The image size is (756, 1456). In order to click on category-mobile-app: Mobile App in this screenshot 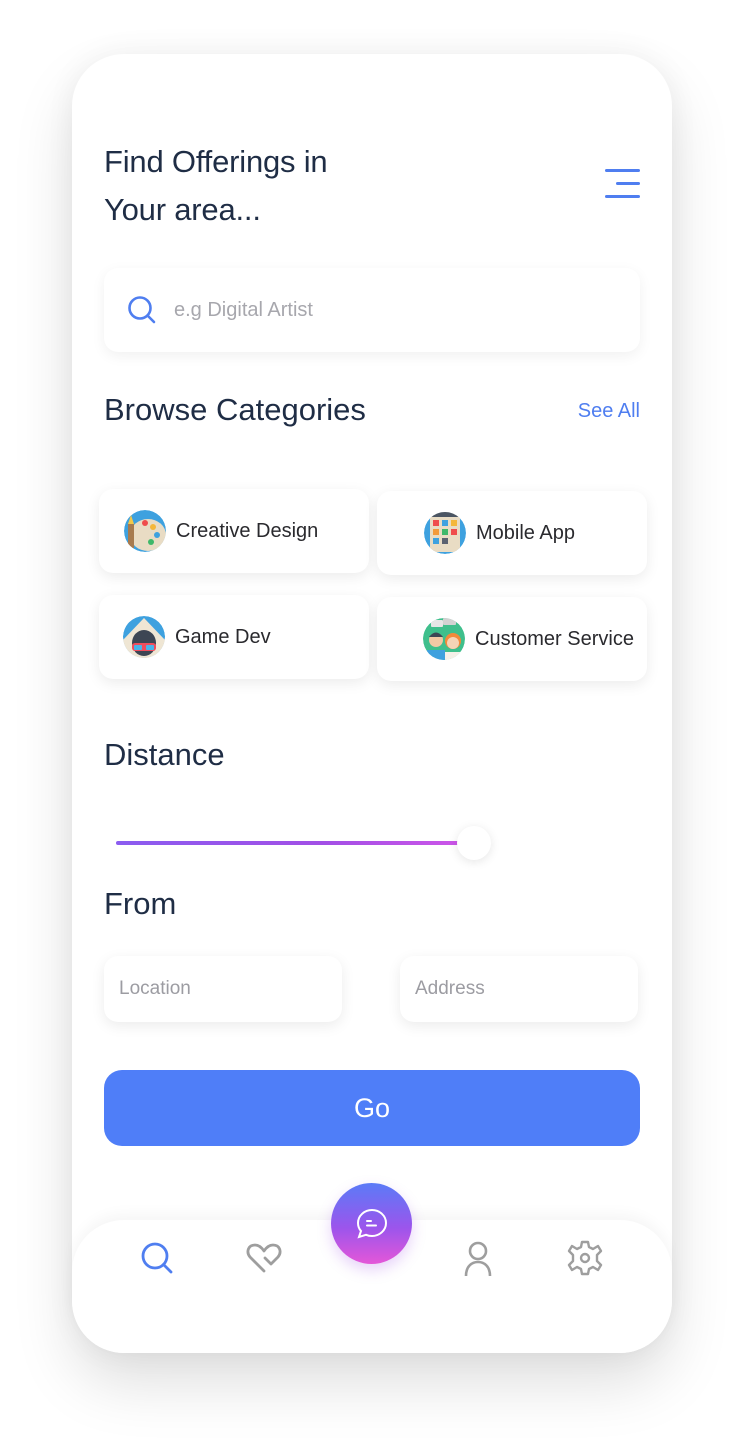, I will do `click(512, 533)`.